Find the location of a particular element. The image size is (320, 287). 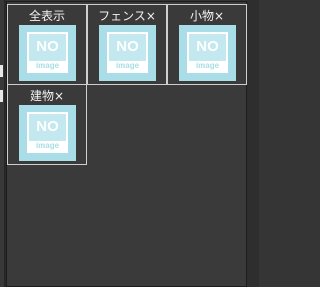

category-tile-show-all: 全表示 NO image is located at coordinates (47, 44).